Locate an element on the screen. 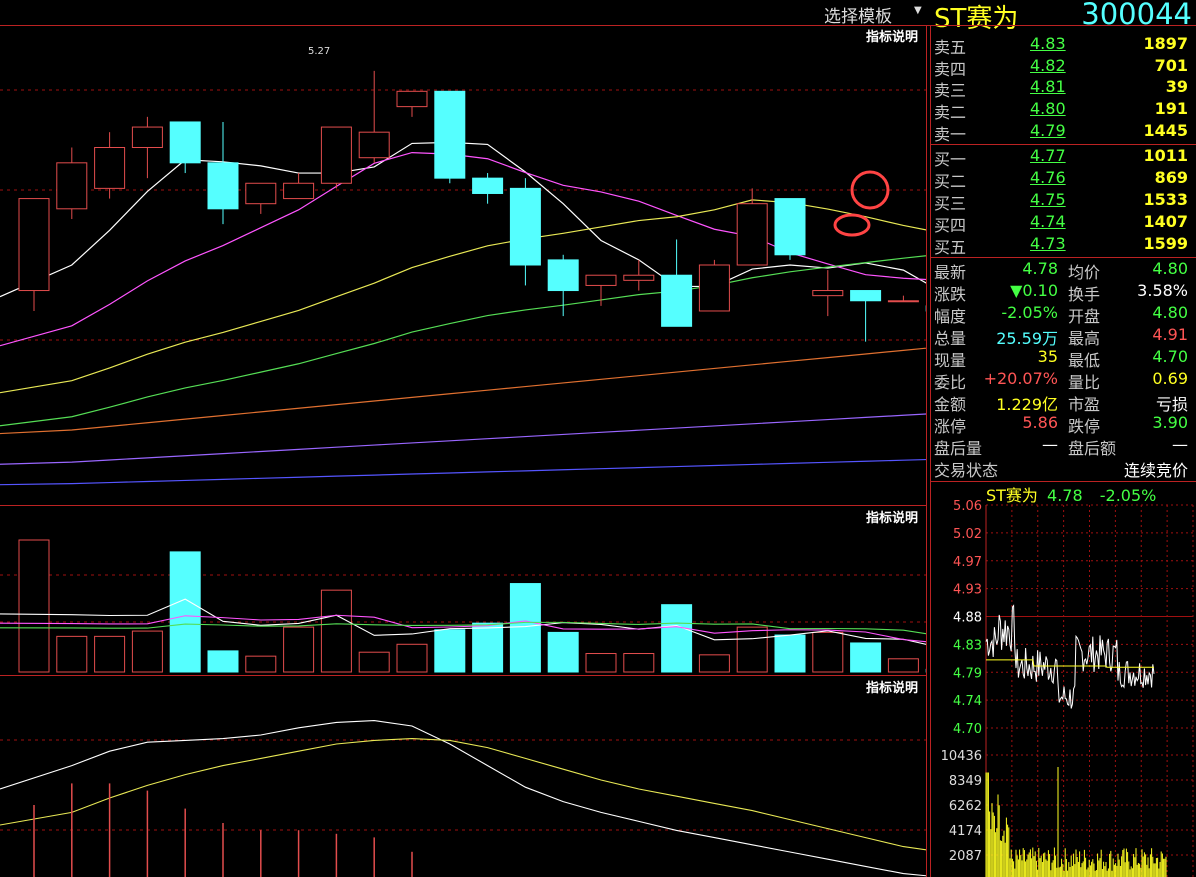 The image size is (1196, 877). bid-price: 4.77 is located at coordinates (1048, 155).